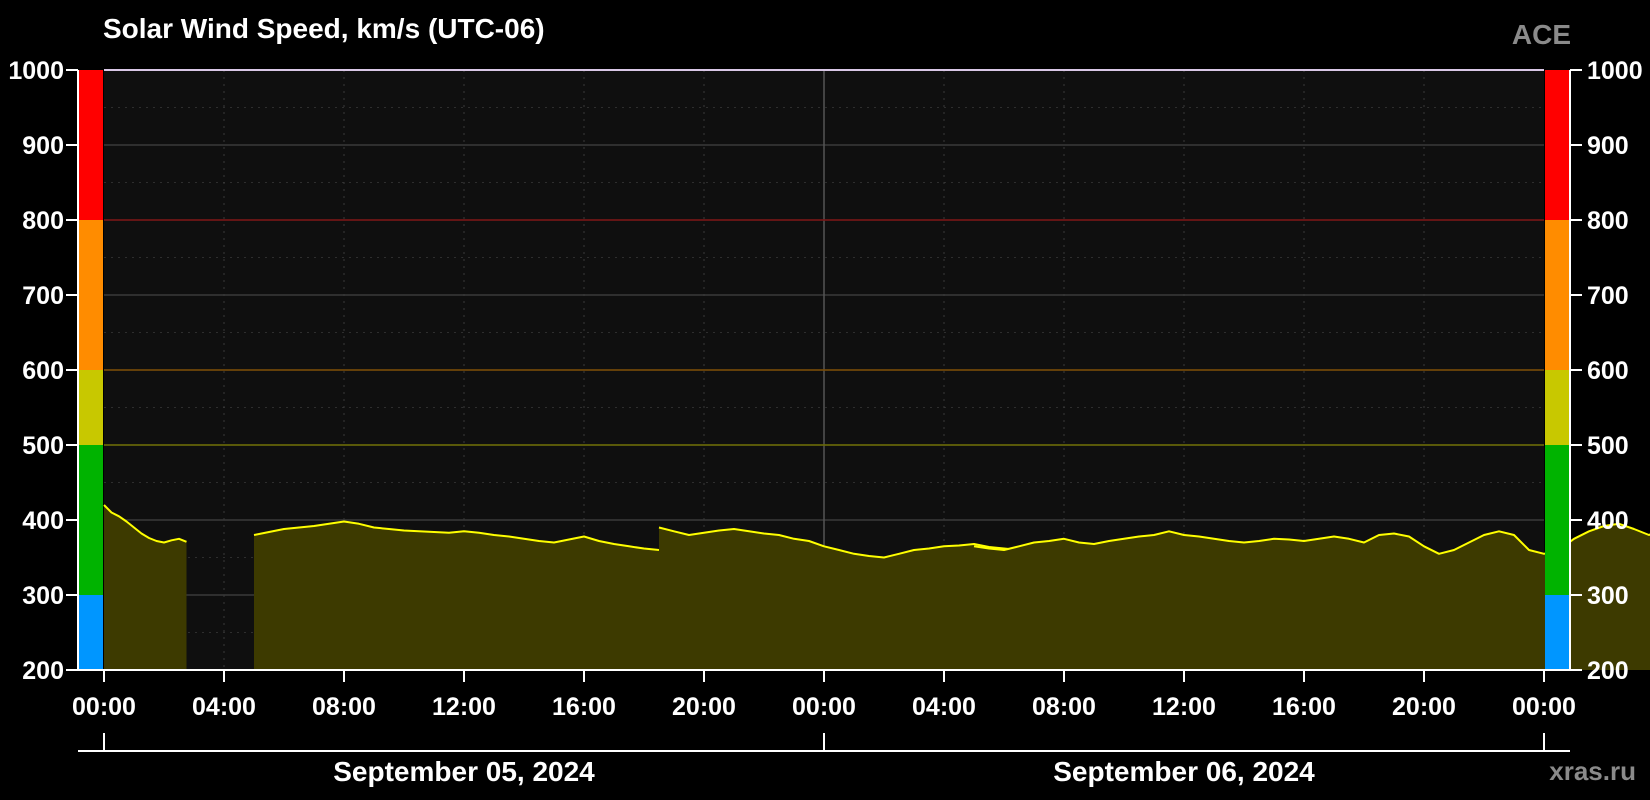 This screenshot has width=1650, height=800. Describe the element at coordinates (464, 771) in the screenshot. I see `date-label: September 05, 2024` at that location.